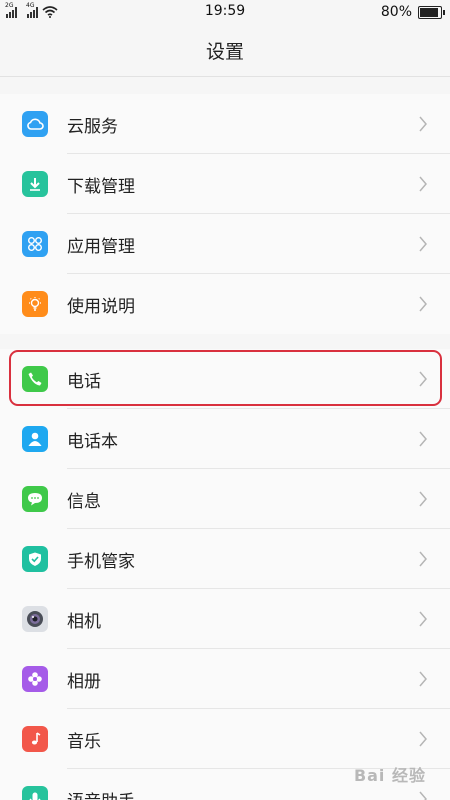 The image size is (450, 800). I want to click on status-bar: 2G 4G 19:59 80%, so click(225, 12).